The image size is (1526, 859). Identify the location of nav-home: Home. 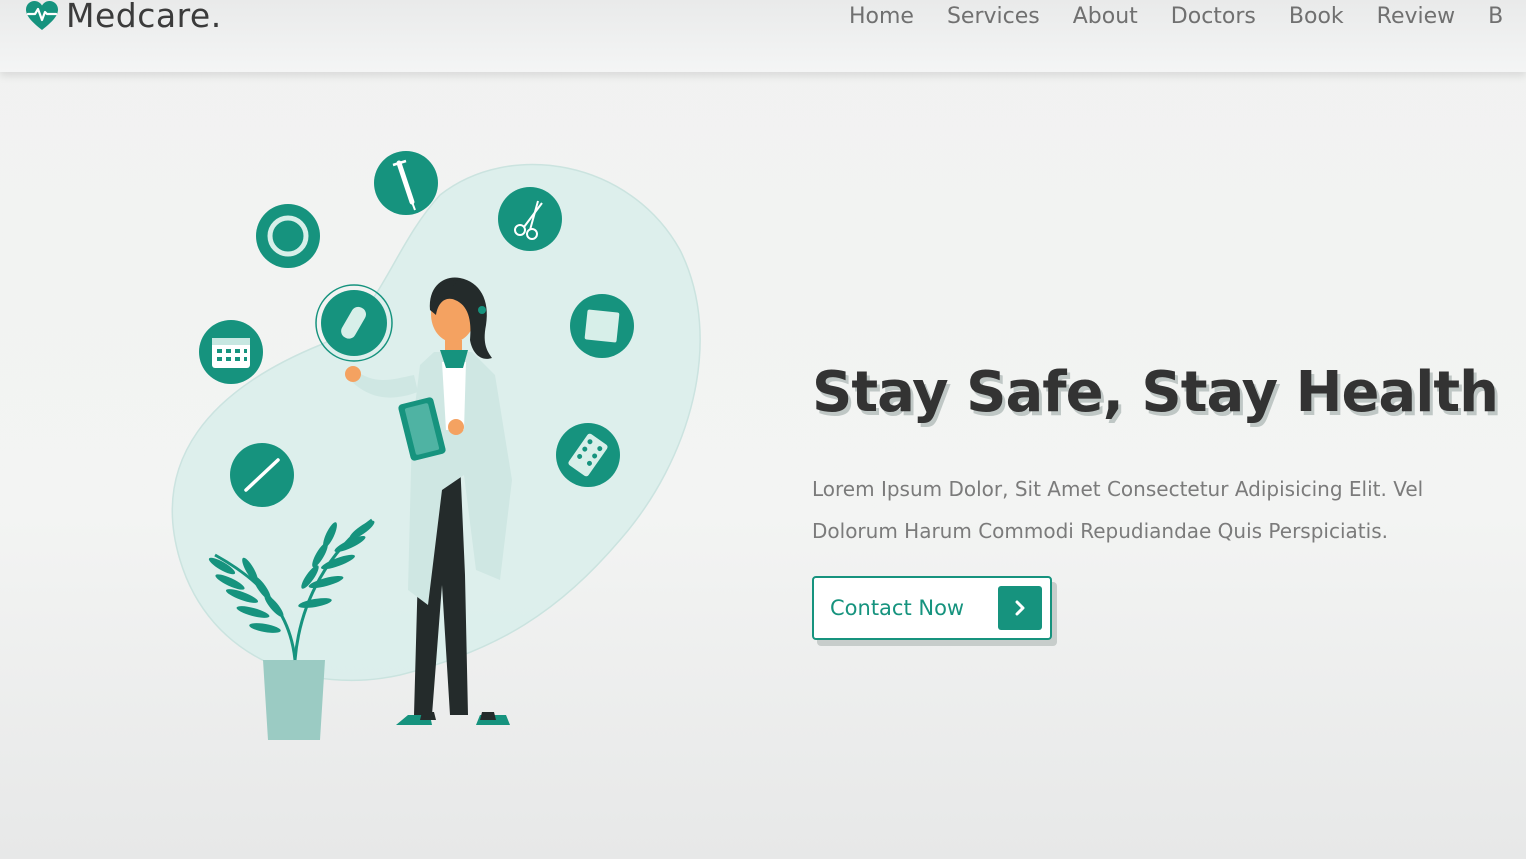
(881, 17).